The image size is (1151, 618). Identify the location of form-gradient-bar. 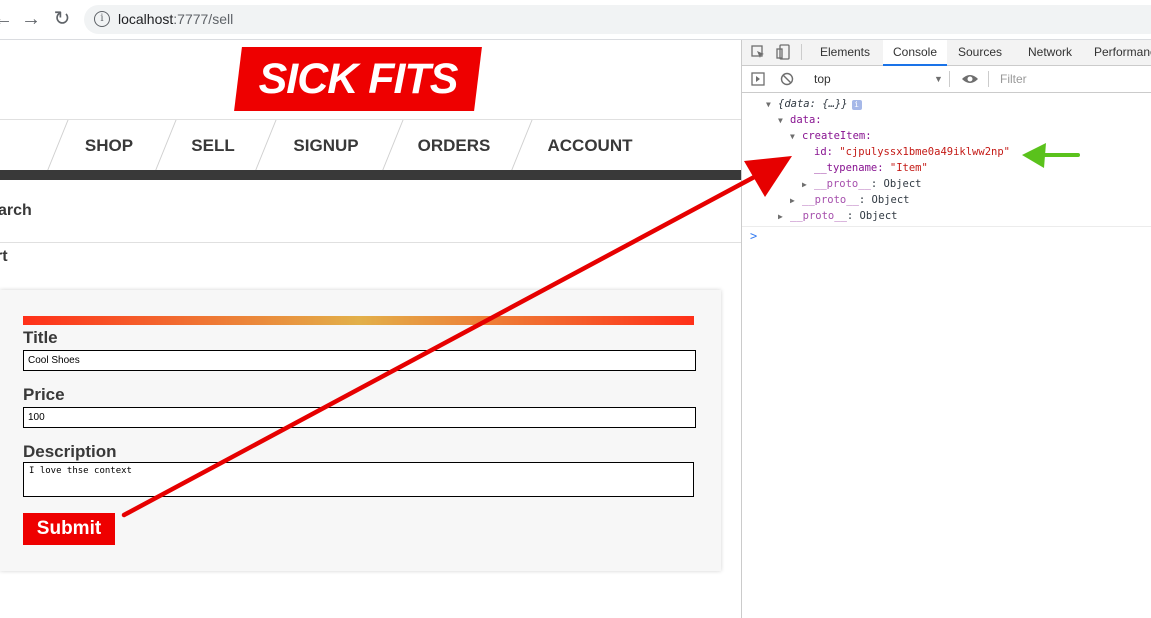
(358, 320).